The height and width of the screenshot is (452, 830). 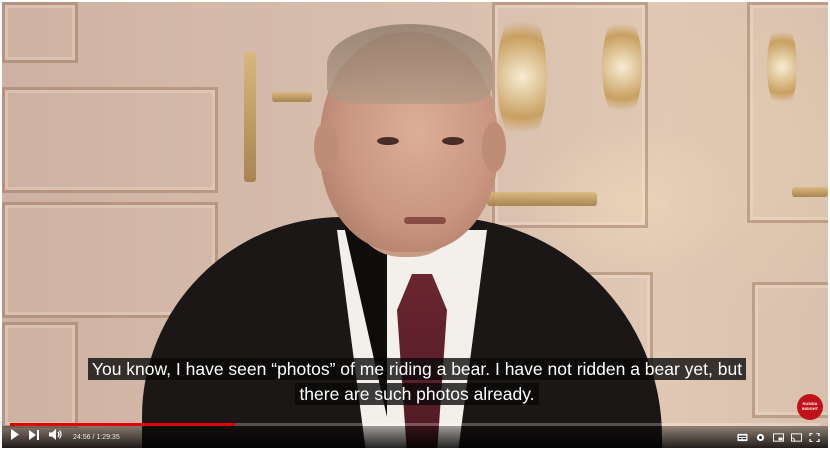 I want to click on channel-watermark-logo: RUSSIA INSIGHT, so click(x=810, y=407).